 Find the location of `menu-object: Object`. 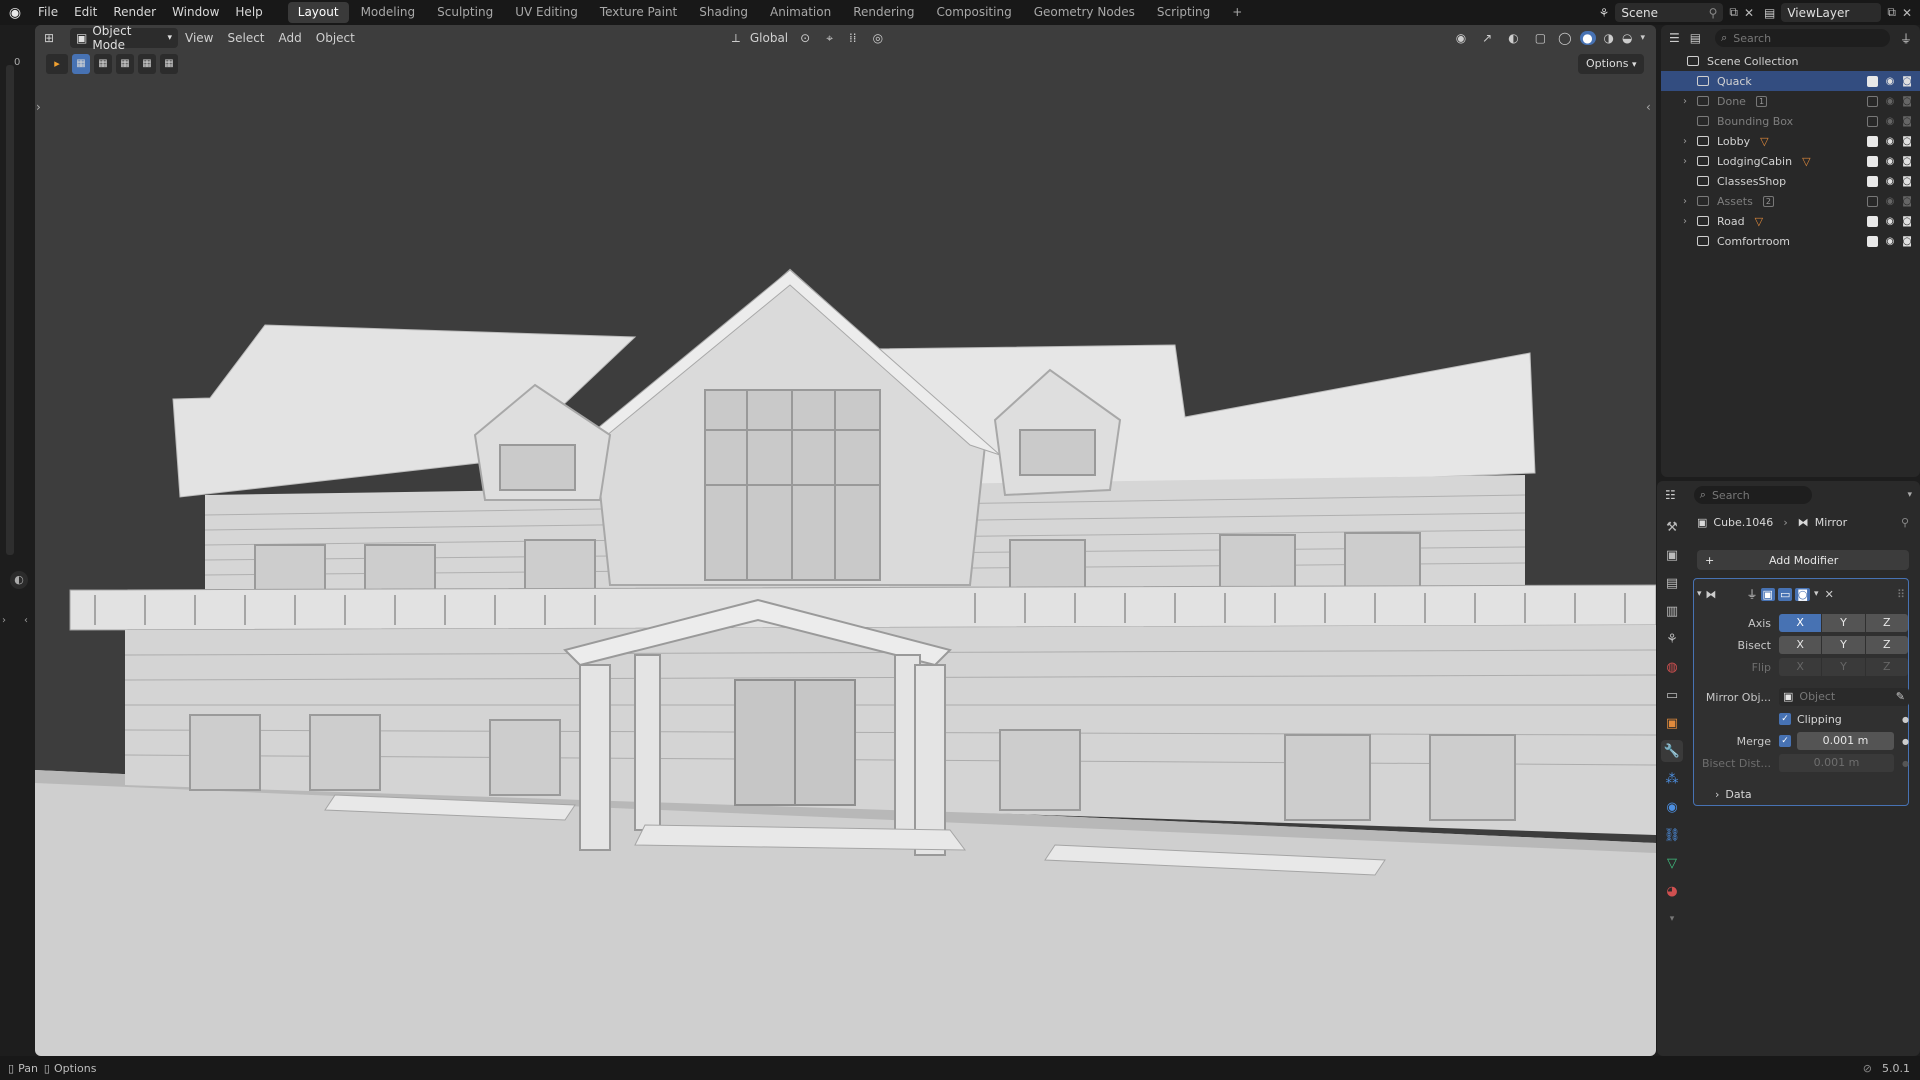

menu-object: Object is located at coordinates (335, 38).